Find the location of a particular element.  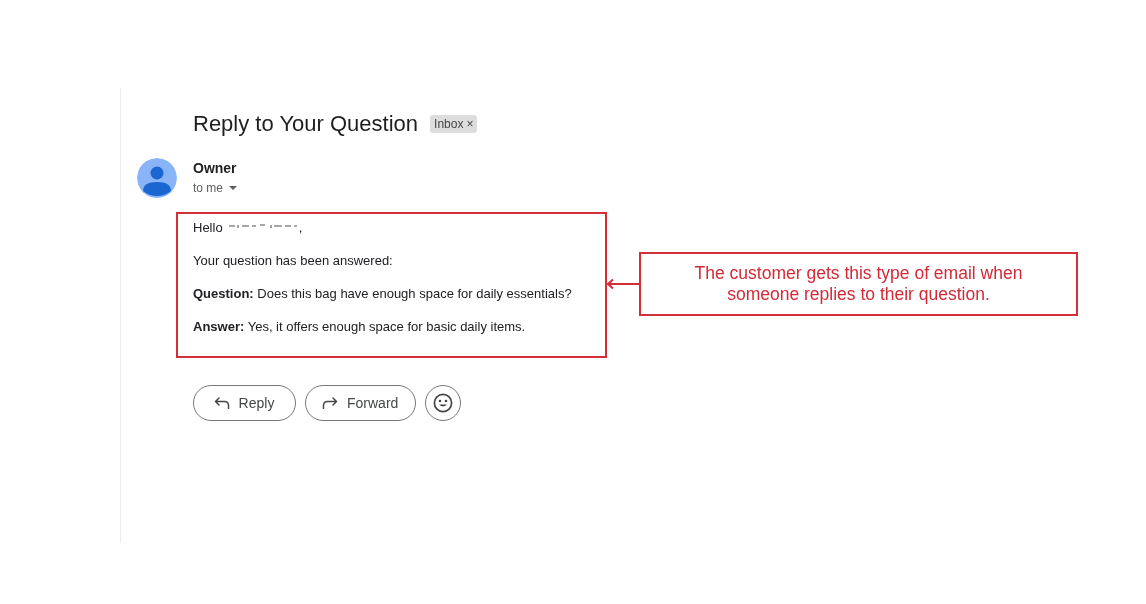

qa-line: Answer: Yes, it offers enough space for basic daily items. is located at coordinates (360, 327).